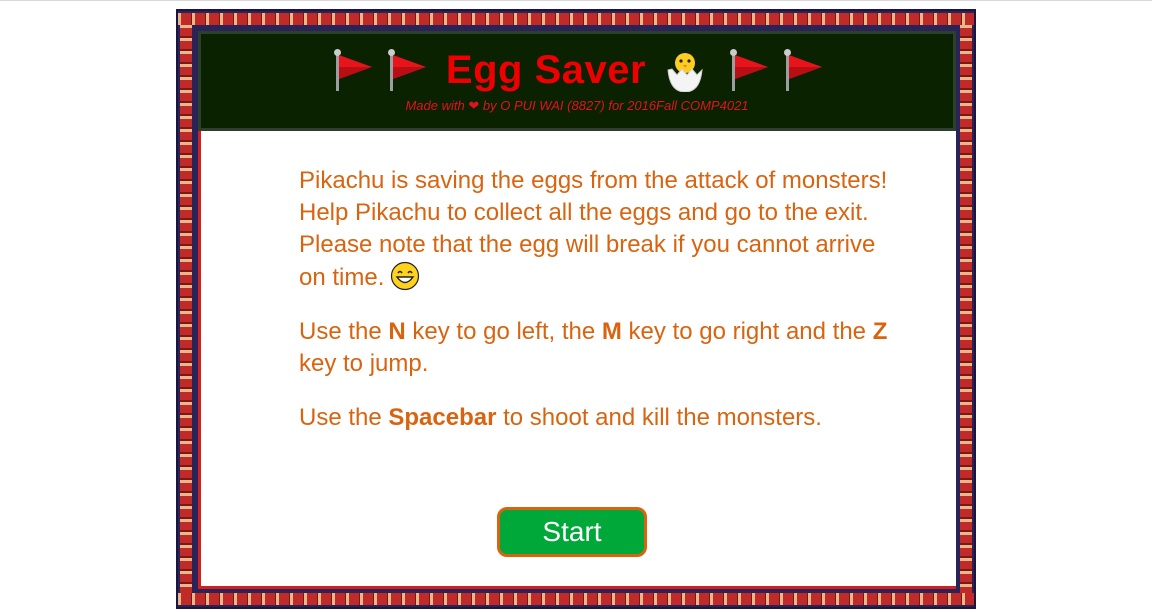 The image size is (1152, 613). What do you see at coordinates (186, 309) in the screenshot?
I see `brick-border-left` at bounding box center [186, 309].